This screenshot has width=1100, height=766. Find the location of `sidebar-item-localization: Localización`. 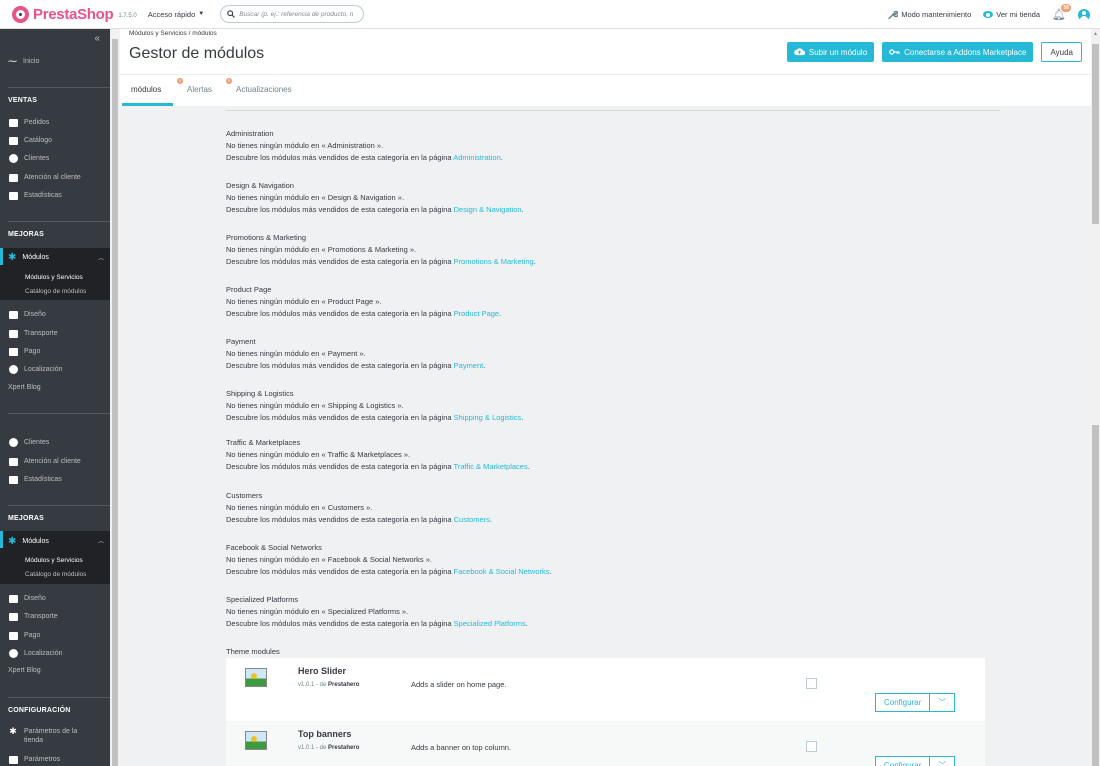

sidebar-item-localization: Localización is located at coordinates (35, 369).